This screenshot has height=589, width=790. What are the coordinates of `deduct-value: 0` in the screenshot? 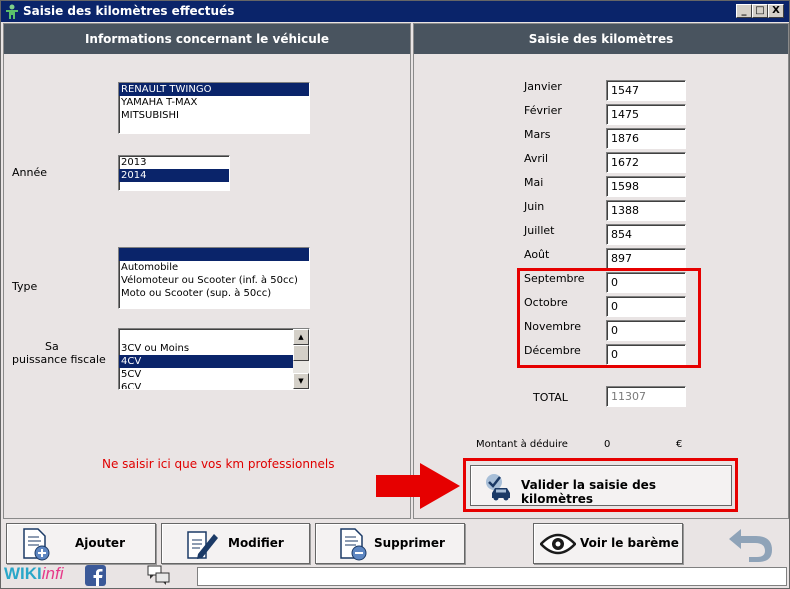 It's located at (607, 444).